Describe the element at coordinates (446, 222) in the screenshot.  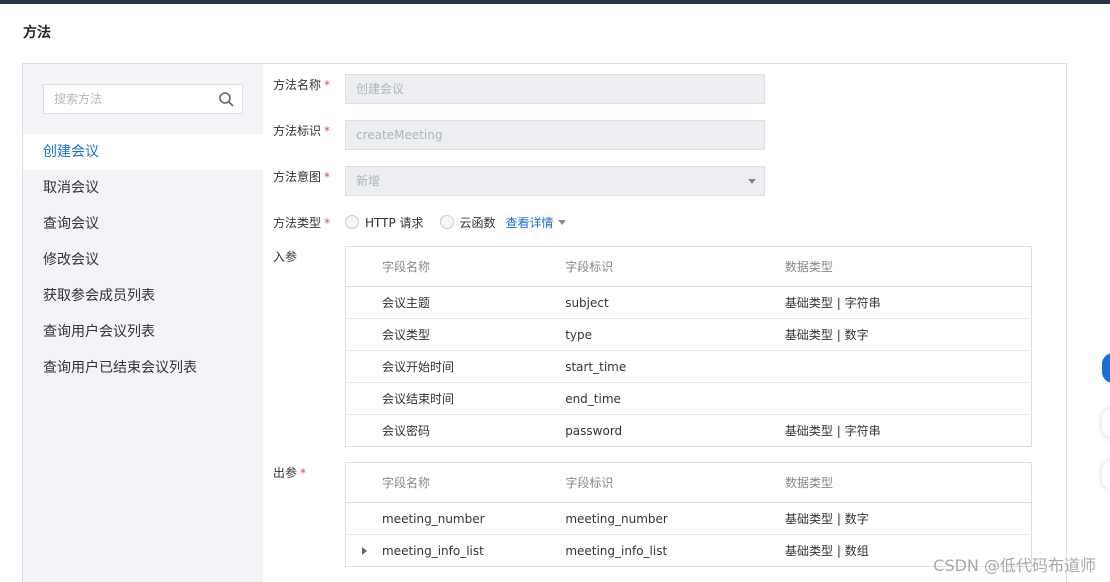
I see `radio-cloud-function` at that location.